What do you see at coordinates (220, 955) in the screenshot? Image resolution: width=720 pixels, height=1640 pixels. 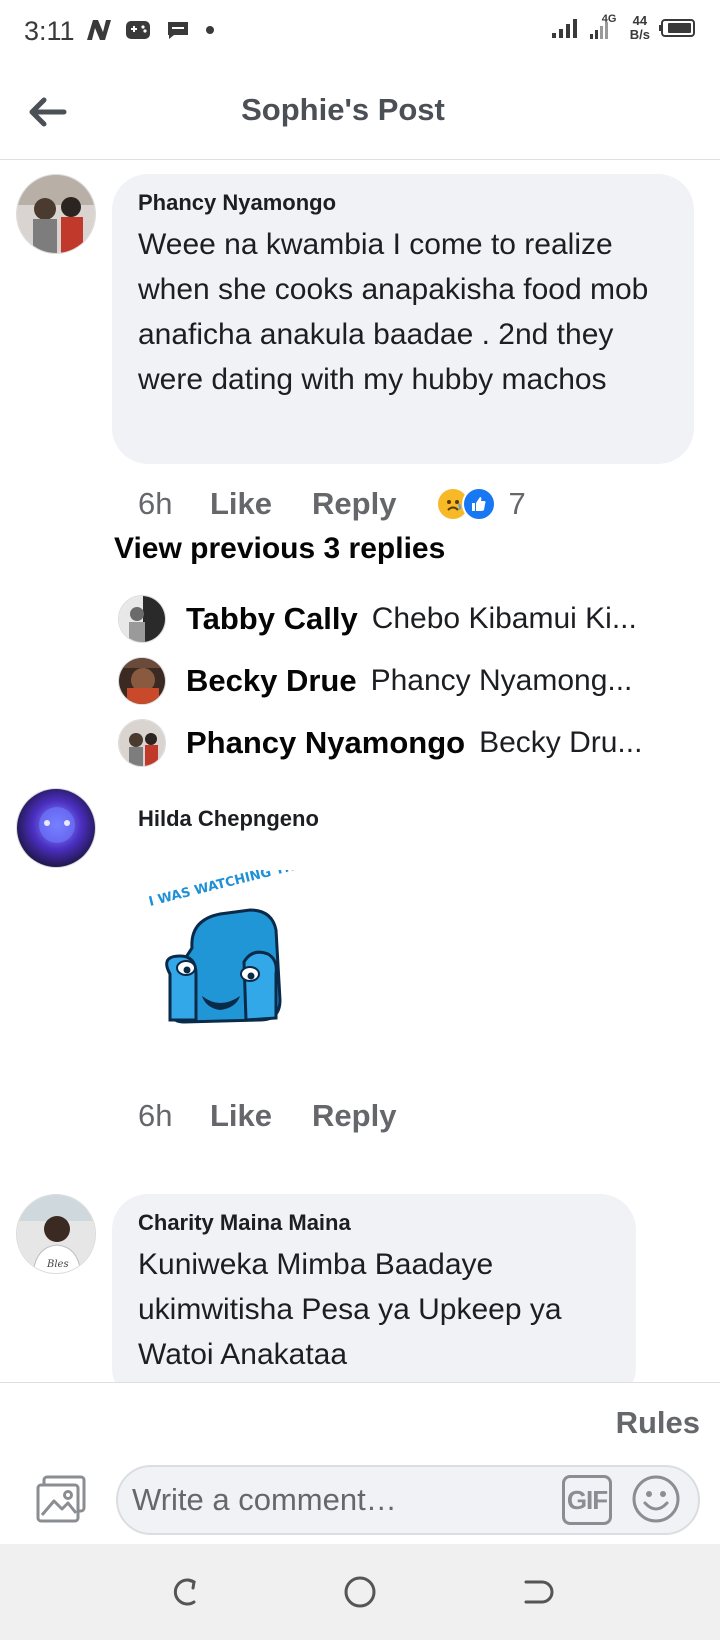 I see `armchair-sticker-icon: I WAS WATCHING THAT.` at bounding box center [220, 955].